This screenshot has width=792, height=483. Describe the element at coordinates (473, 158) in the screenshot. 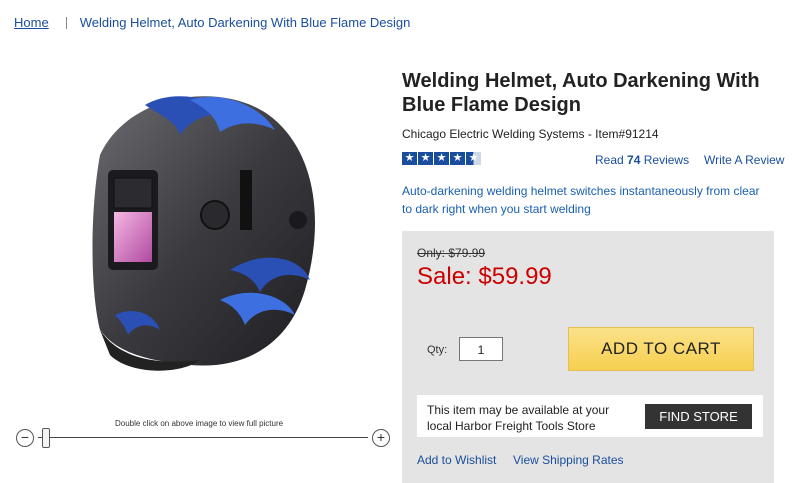

I see `half-star-icon: ★` at that location.